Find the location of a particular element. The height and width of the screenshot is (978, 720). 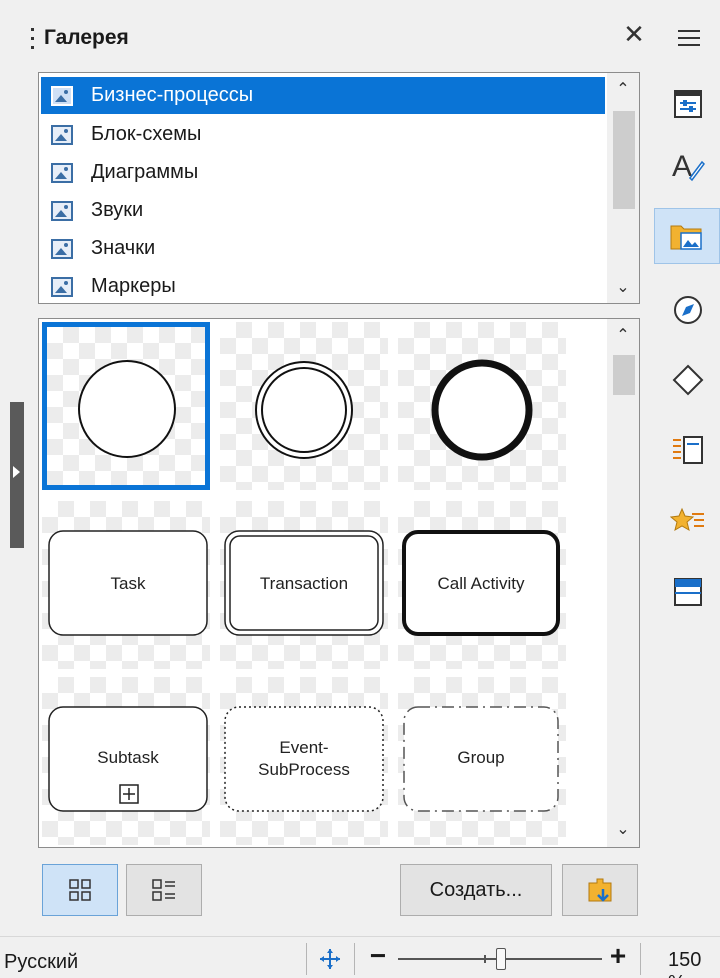

theme-list-scrollbar: ⌃ ⌄ is located at coordinates (623, 188).